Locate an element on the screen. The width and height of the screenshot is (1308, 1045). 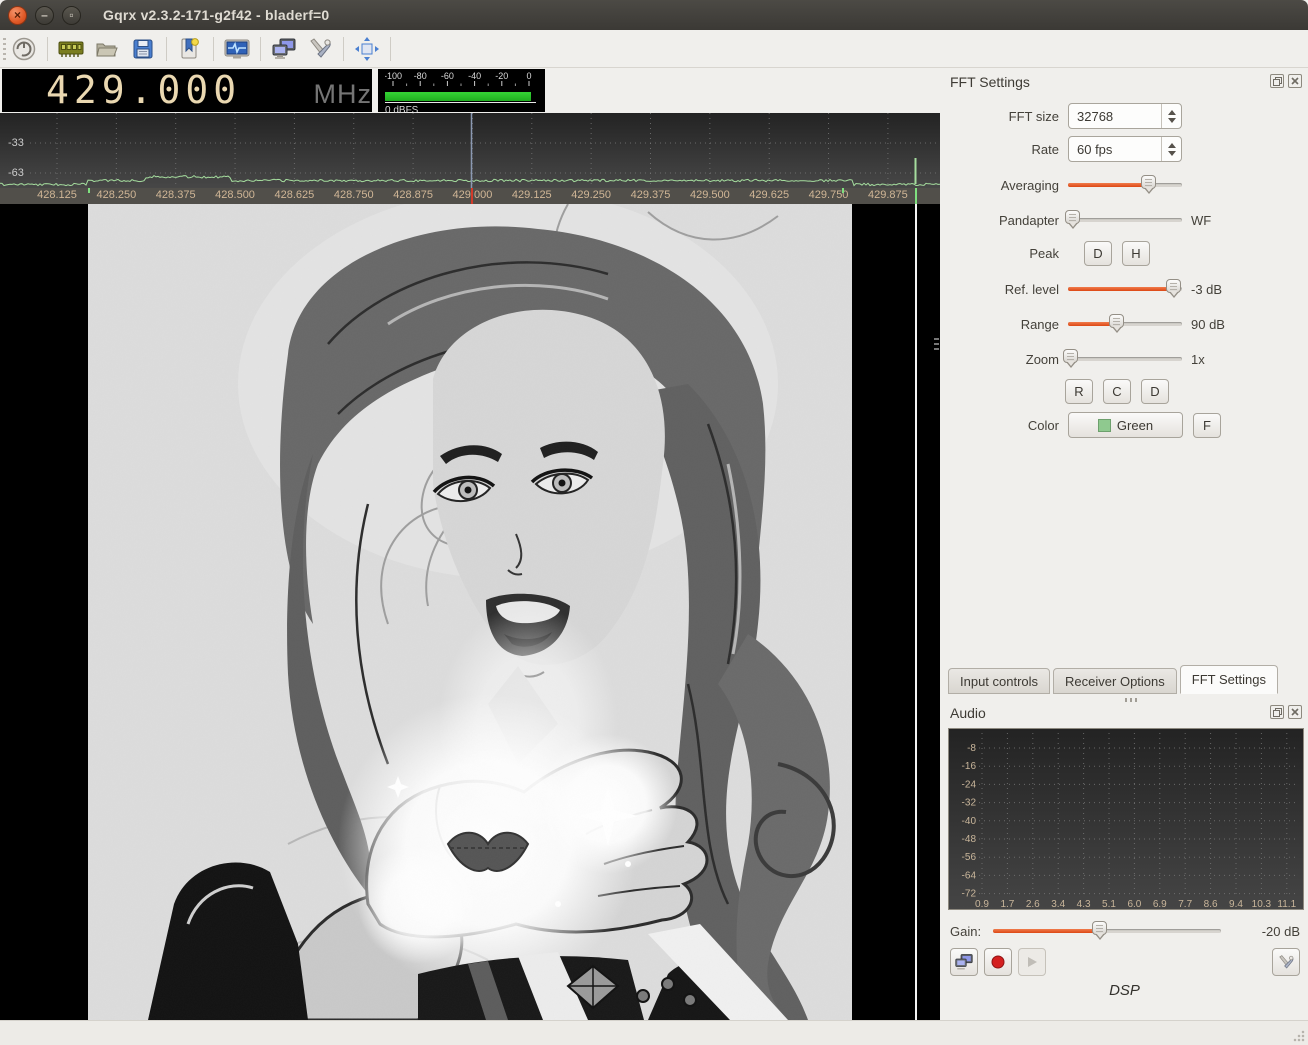
svg-text: 0.9 is located at coordinates (982, 904).